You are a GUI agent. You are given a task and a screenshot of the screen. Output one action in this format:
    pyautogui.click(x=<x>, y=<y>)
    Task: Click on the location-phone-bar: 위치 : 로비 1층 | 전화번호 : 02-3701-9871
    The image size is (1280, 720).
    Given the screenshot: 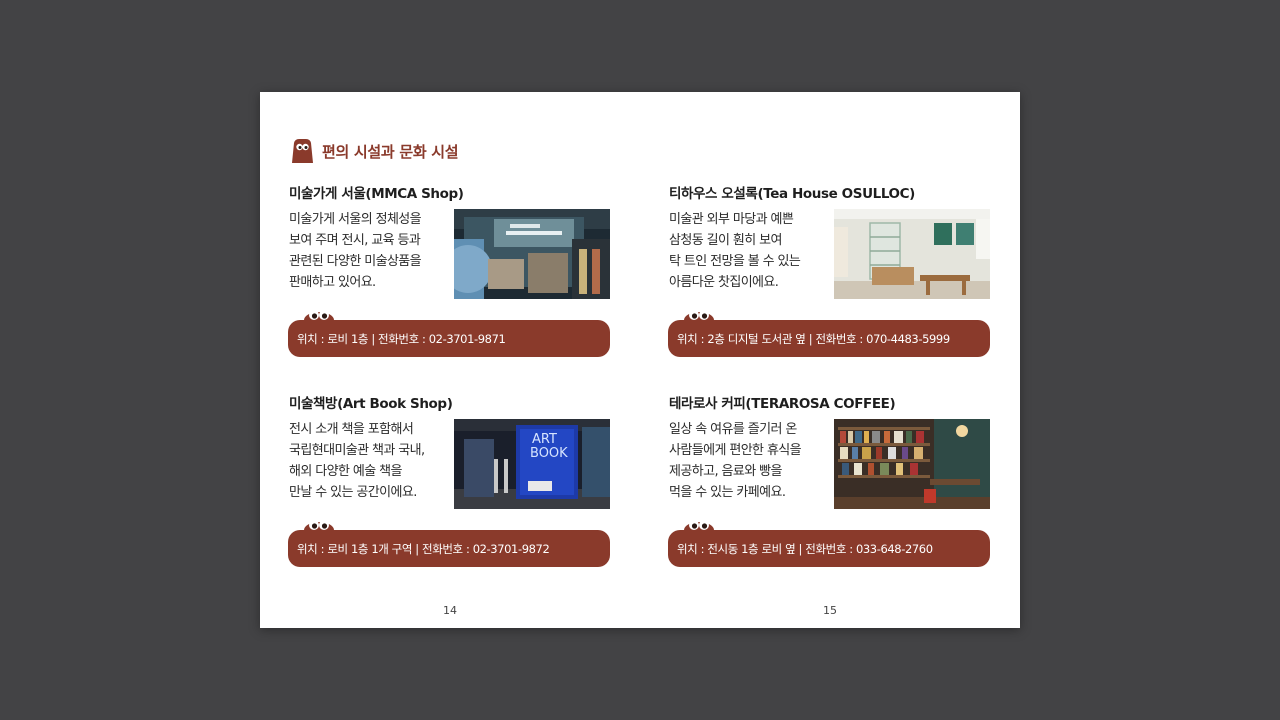 What is the action you would take?
    pyautogui.click(x=449, y=338)
    